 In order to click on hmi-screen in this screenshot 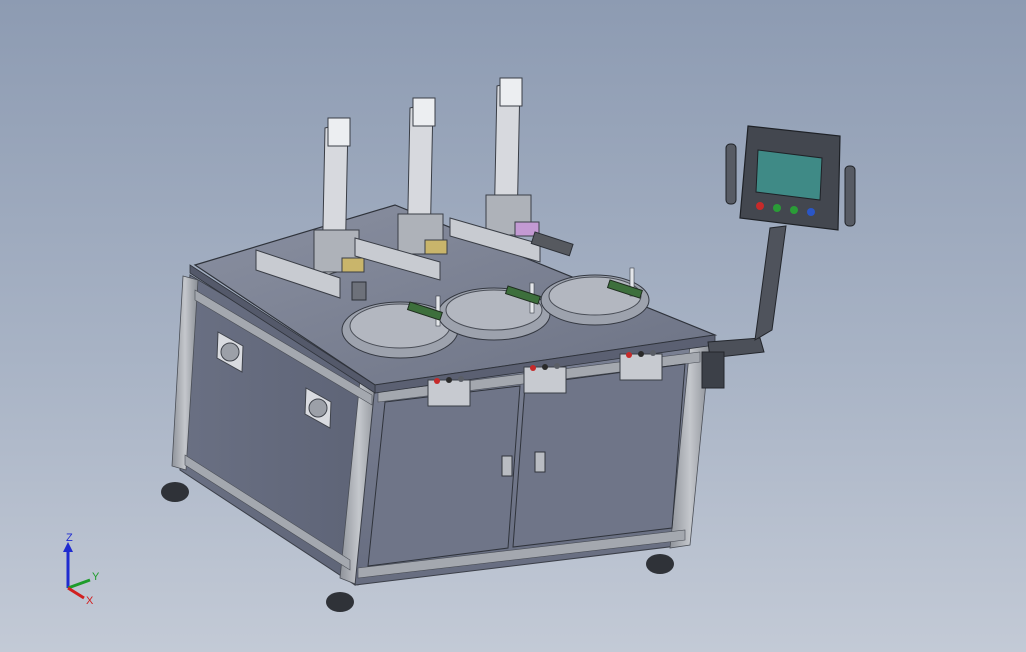, I will do `click(789, 175)`.